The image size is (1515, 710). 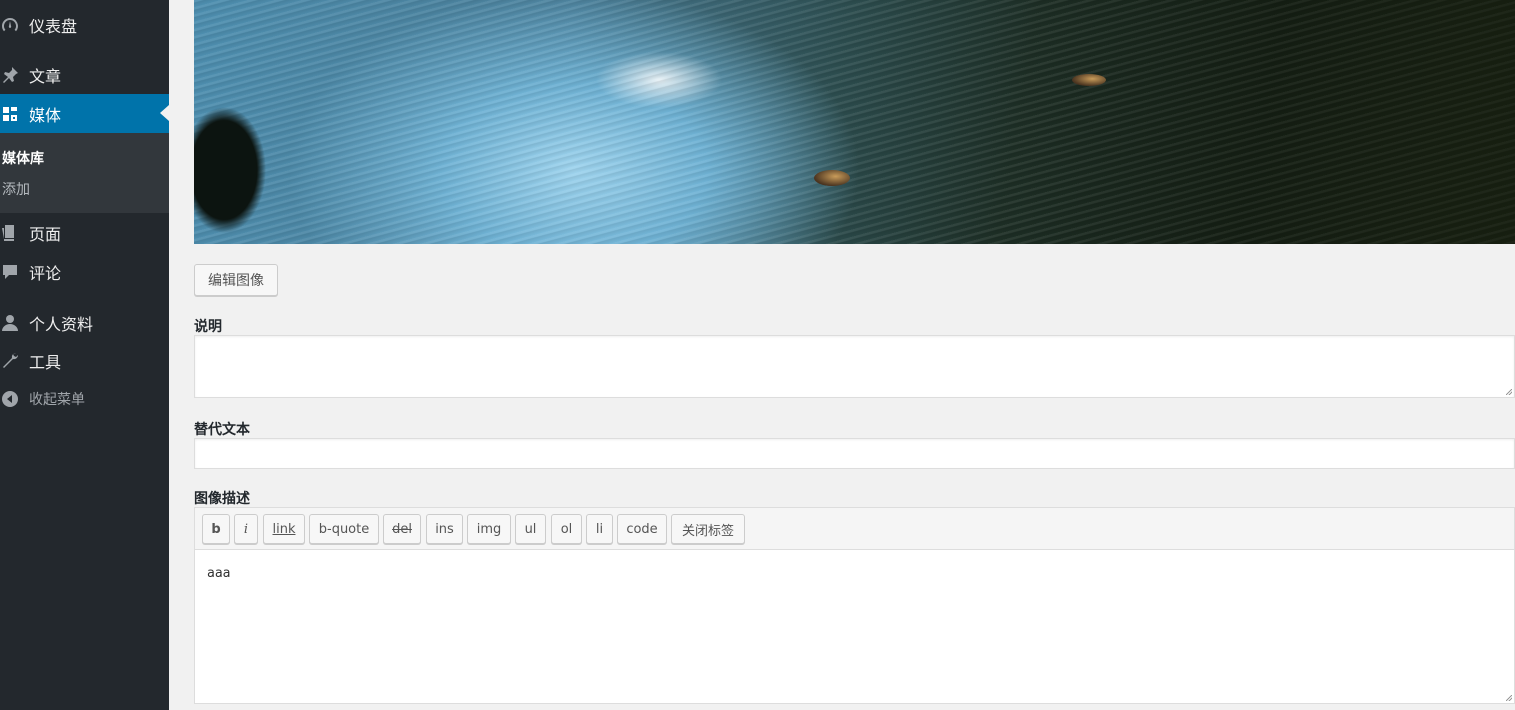 What do you see at coordinates (84, 361) in the screenshot?
I see `sidebar-item-tools: 工具` at bounding box center [84, 361].